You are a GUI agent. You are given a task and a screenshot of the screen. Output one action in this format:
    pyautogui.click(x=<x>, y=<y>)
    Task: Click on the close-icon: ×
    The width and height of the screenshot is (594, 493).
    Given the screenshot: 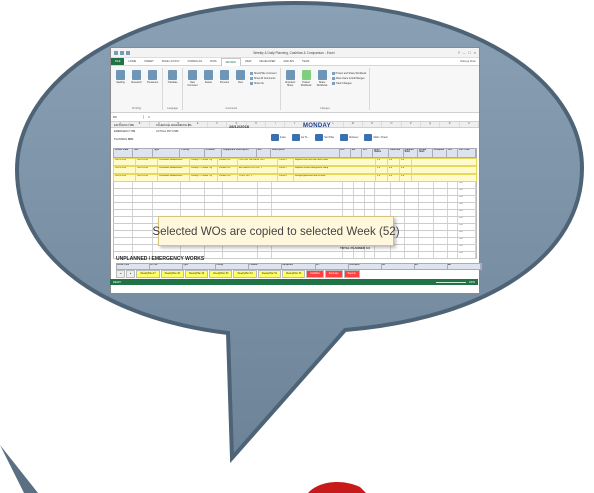 What is the action you would take?
    pyautogui.click(x=475, y=52)
    